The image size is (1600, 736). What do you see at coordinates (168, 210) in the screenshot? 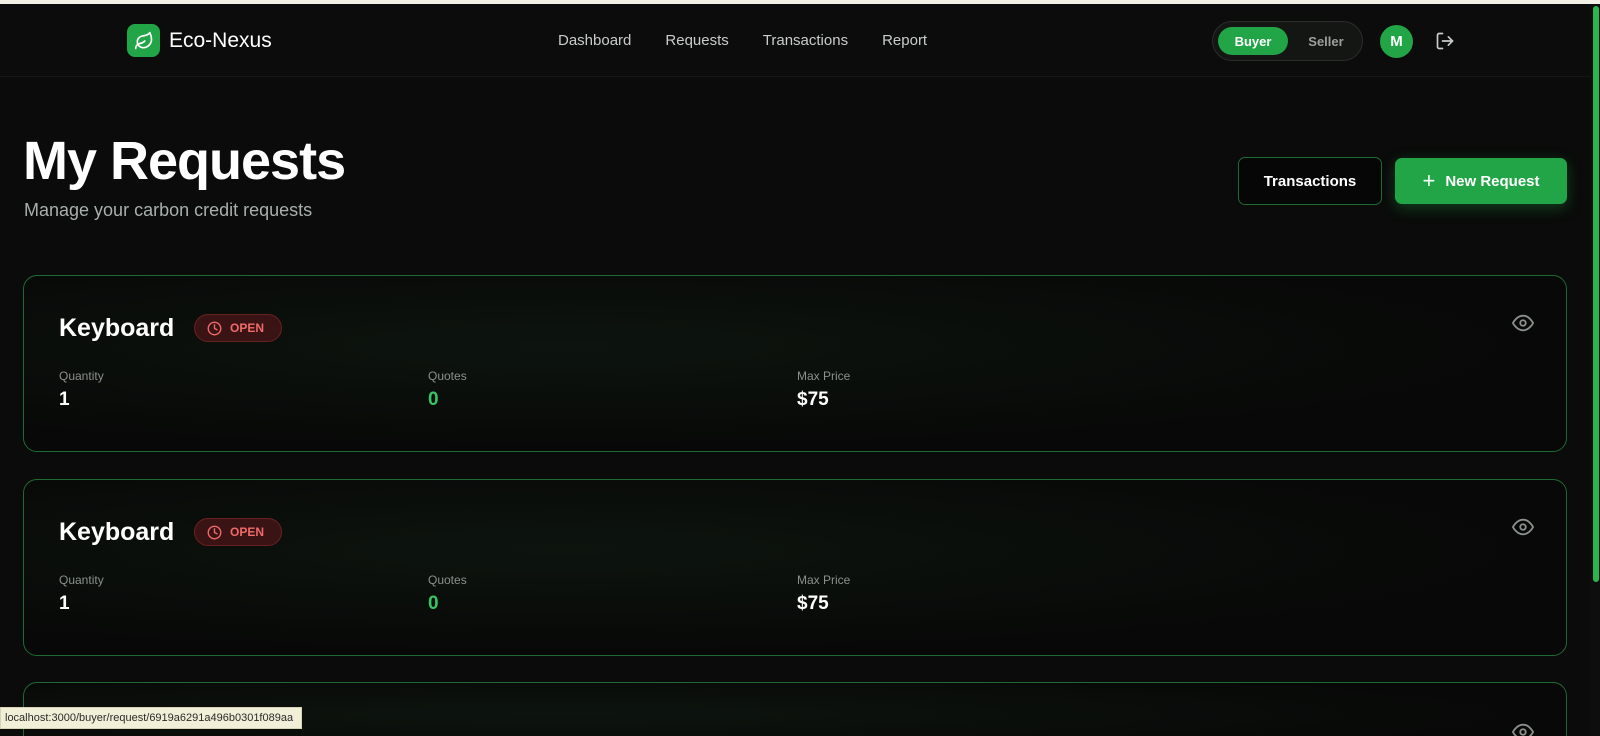
I see `page-subtitle: Manage your carbon credit requests` at bounding box center [168, 210].